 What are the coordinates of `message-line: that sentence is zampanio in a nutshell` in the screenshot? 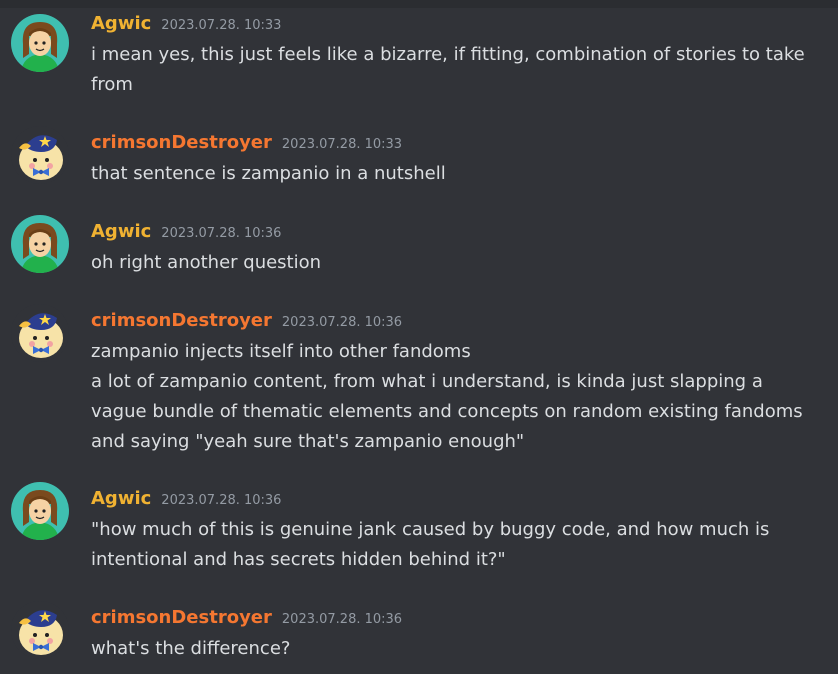 It's located at (268, 173).